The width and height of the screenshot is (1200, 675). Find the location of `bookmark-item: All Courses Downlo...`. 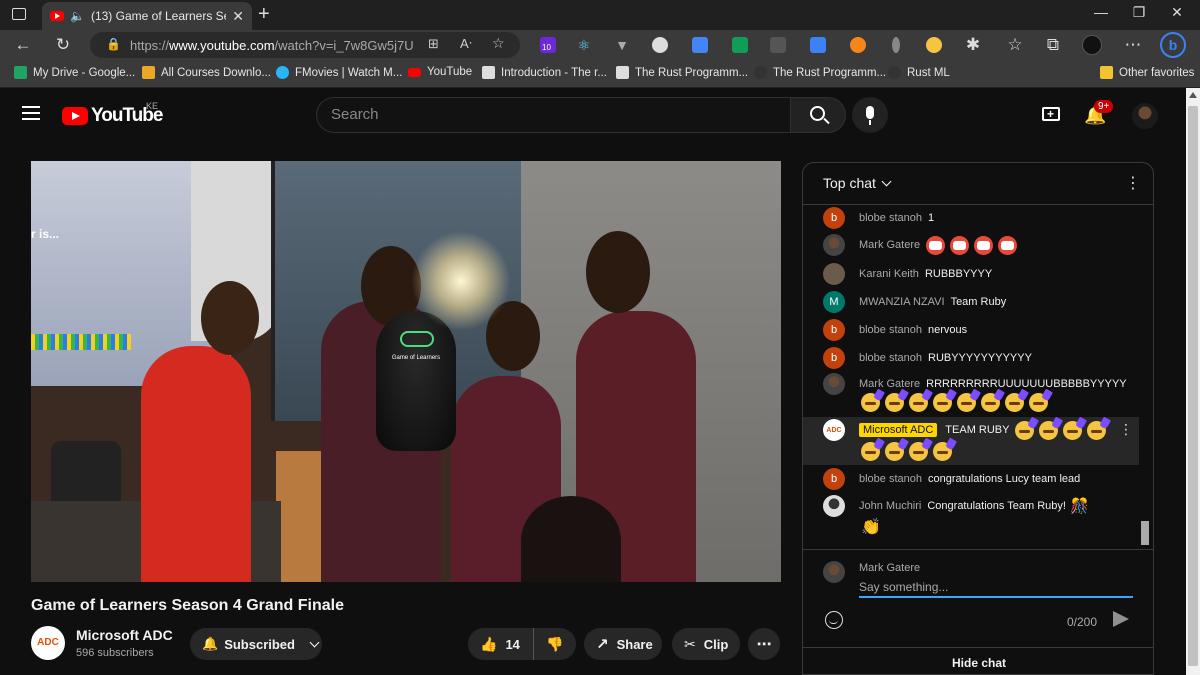

bookmark-item: All Courses Downlo... is located at coordinates (206, 72).